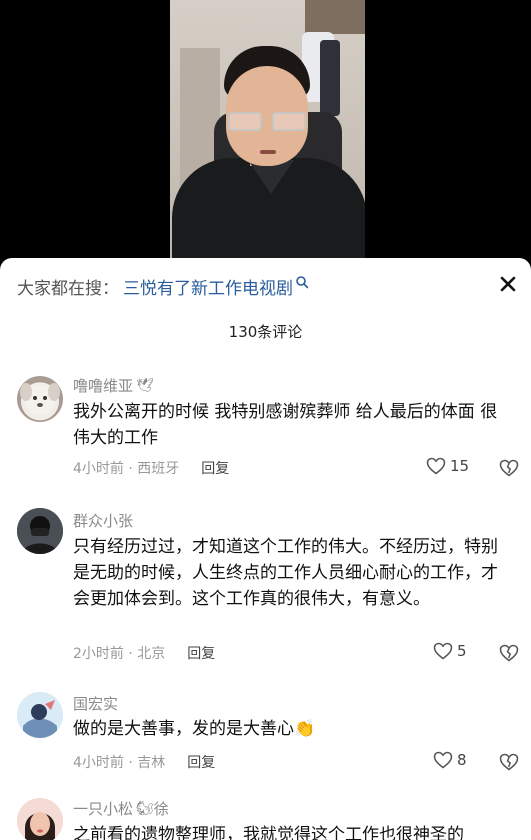  What do you see at coordinates (119, 654) in the screenshot?
I see `comment-time-location: 2小时前 · 北京` at bounding box center [119, 654].